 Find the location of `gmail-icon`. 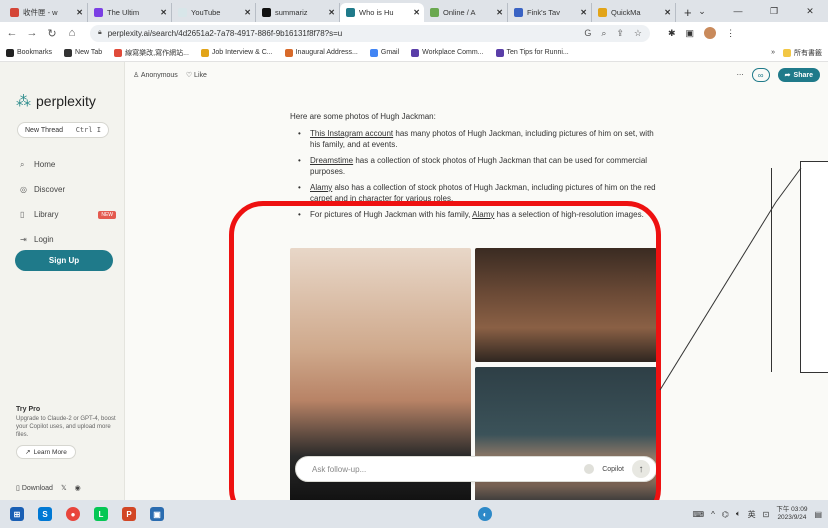

gmail-icon is located at coordinates (14, 12).